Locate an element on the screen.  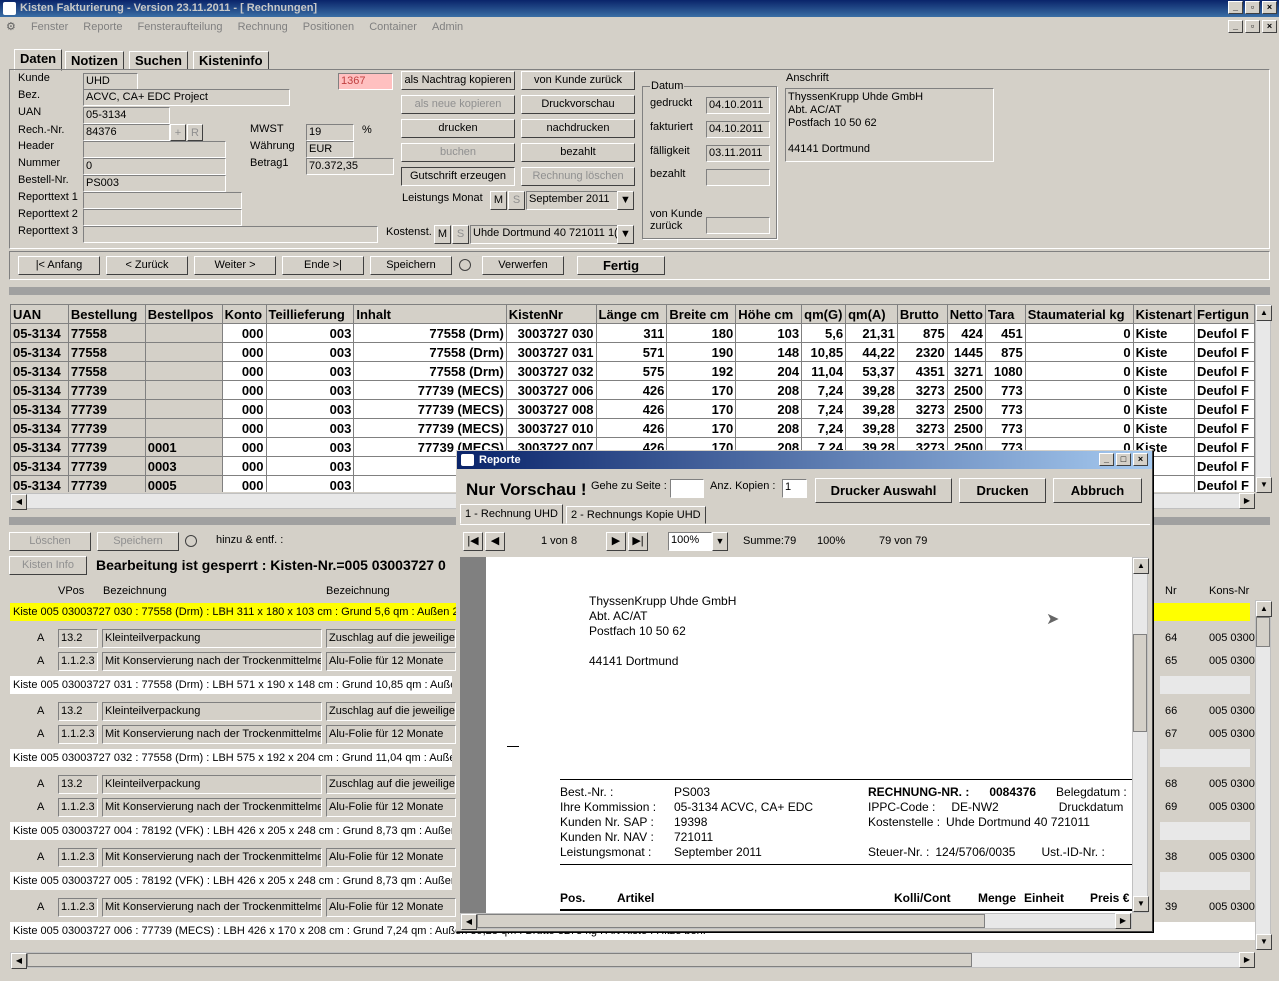
last-page-icon: ▶| is located at coordinates (638, 541).